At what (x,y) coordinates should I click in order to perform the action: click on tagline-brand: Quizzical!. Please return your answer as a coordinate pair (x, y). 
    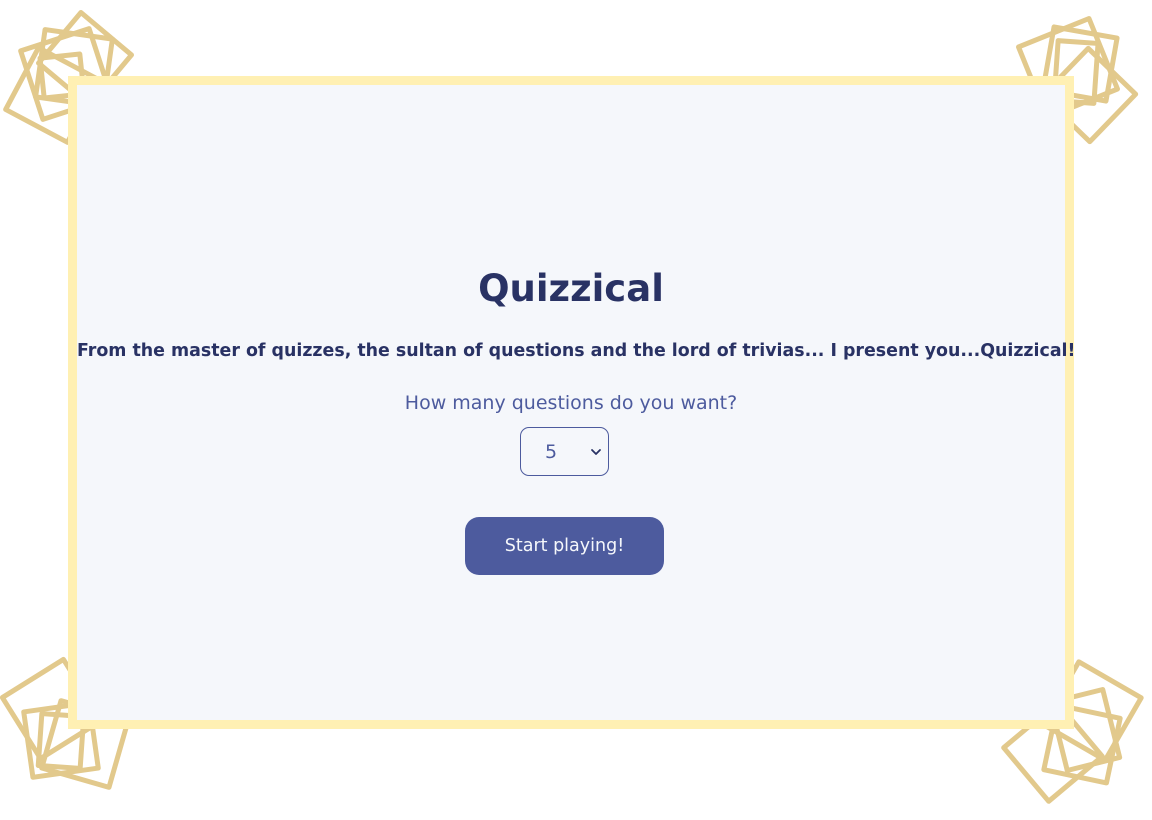
    Looking at the image, I should click on (1028, 351).